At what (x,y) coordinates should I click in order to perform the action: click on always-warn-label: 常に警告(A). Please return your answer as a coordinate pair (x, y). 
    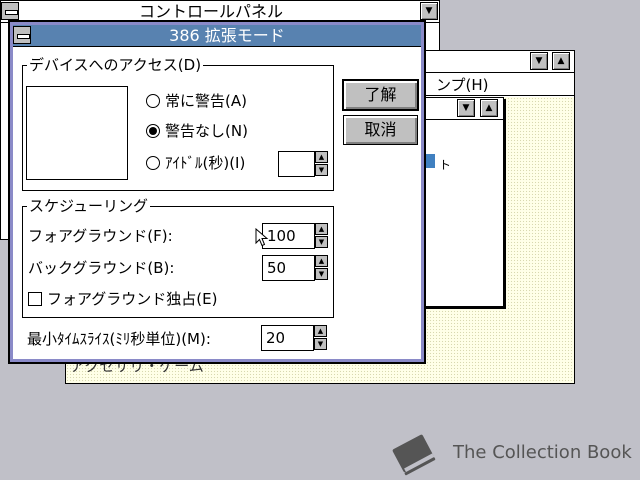
    Looking at the image, I should click on (206, 101).